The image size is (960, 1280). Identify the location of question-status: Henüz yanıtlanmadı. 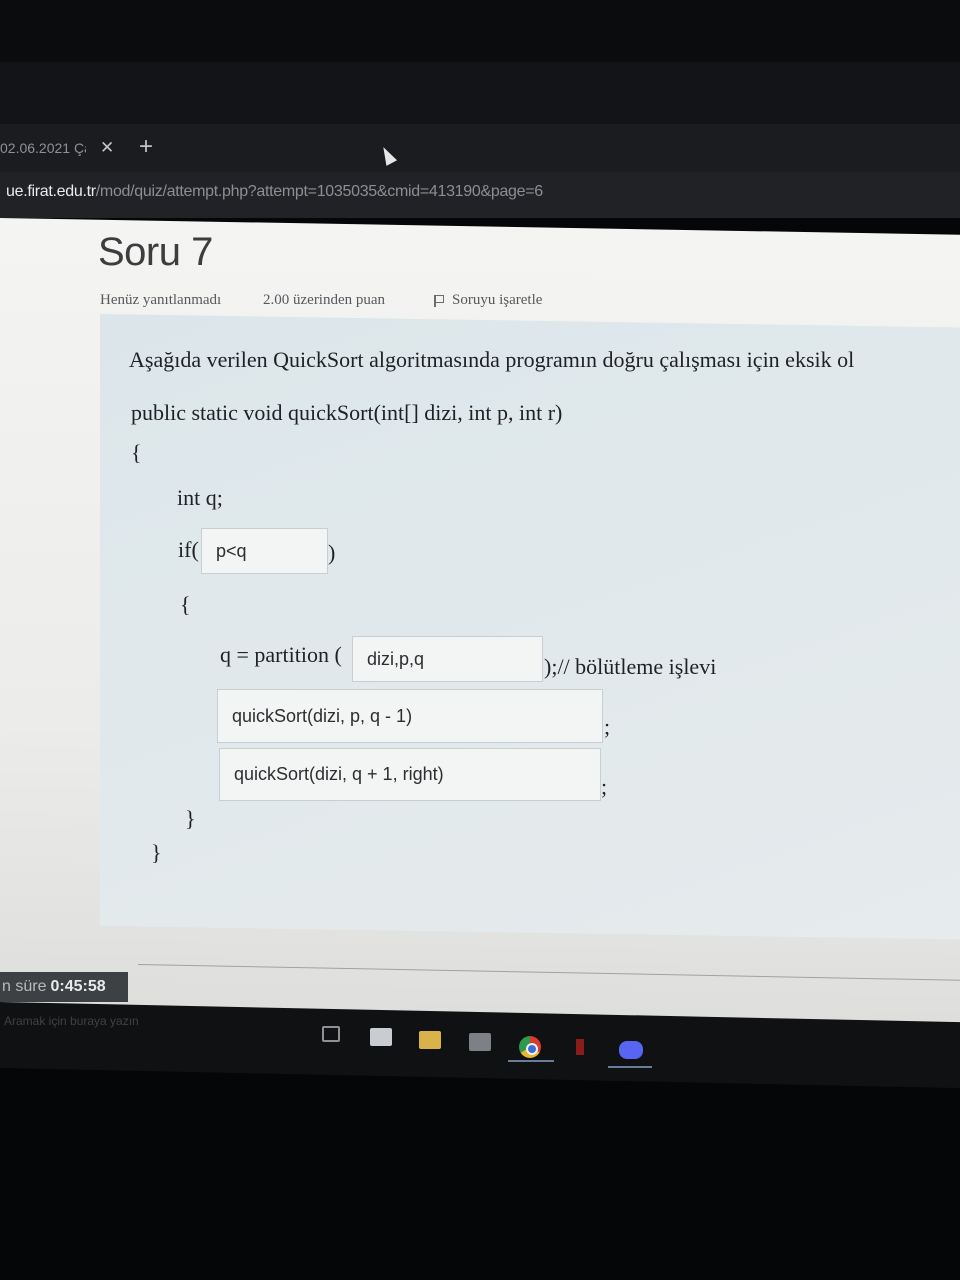
(161, 300).